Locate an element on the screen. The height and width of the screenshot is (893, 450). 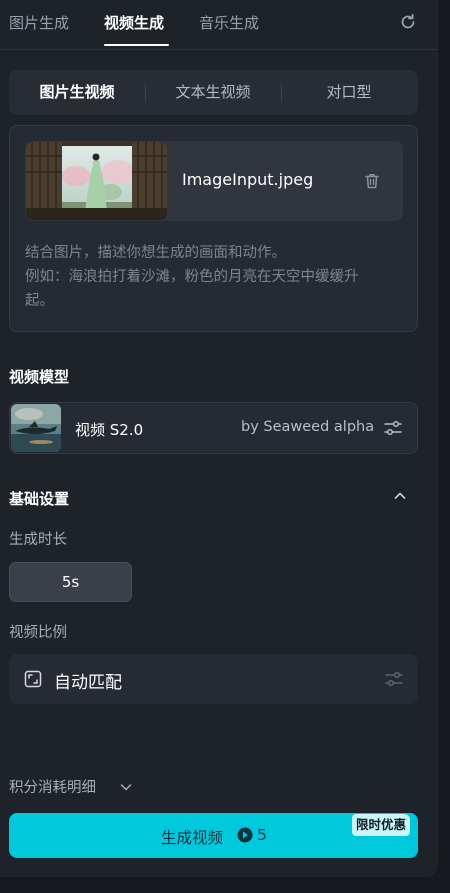
tab-video-generation: 视频生成 is located at coordinates (134, 22).